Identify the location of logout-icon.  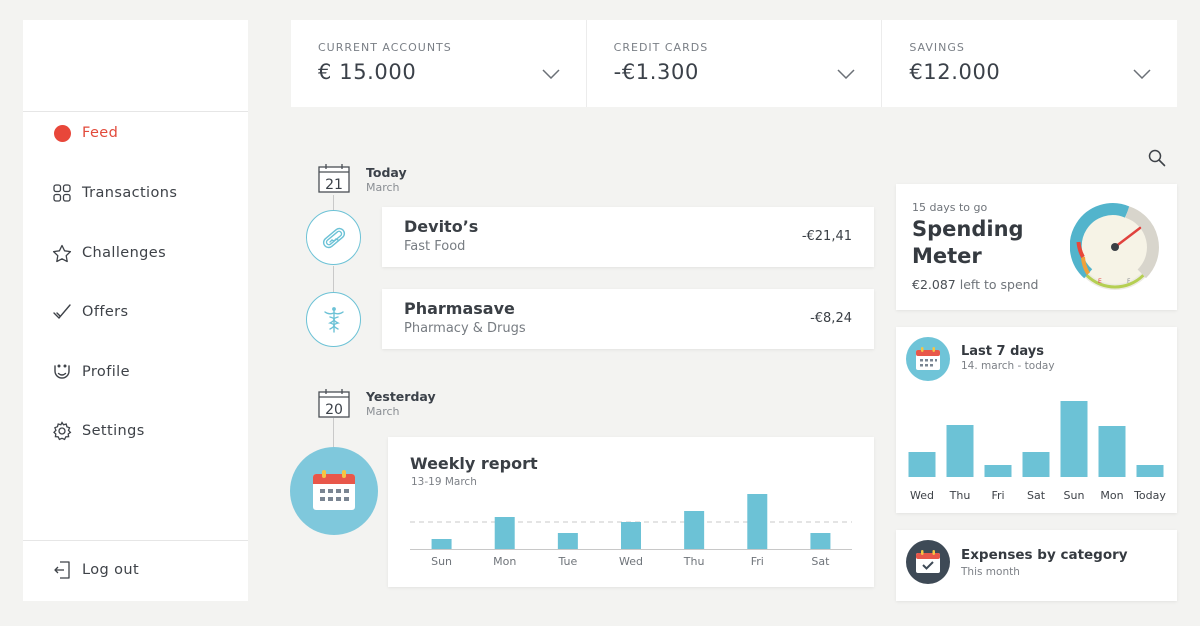
(62, 570).